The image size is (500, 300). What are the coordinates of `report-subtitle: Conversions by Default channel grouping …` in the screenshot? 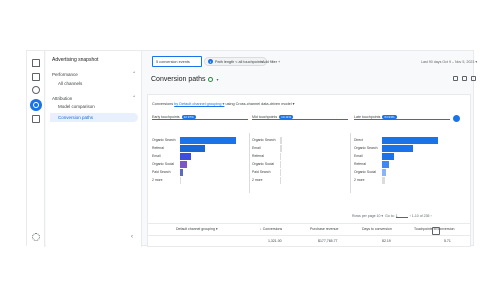 It's located at (223, 103).